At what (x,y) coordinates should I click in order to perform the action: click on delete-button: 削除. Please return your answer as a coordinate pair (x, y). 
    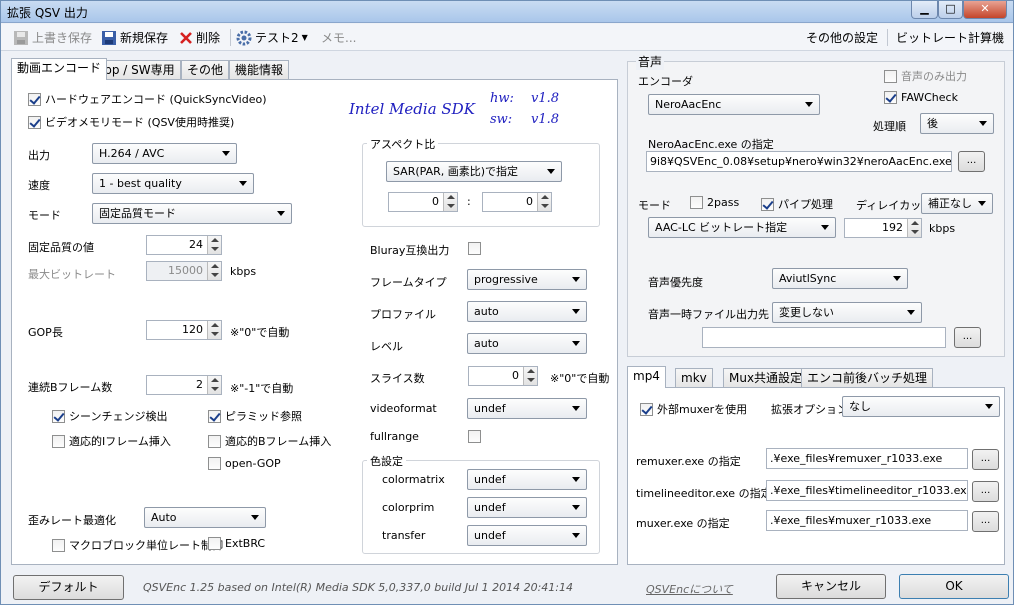
    Looking at the image, I should click on (199, 37).